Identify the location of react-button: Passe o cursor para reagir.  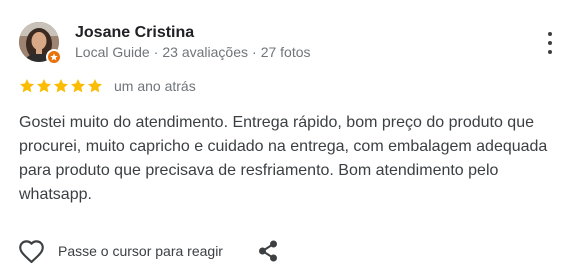
(120, 251).